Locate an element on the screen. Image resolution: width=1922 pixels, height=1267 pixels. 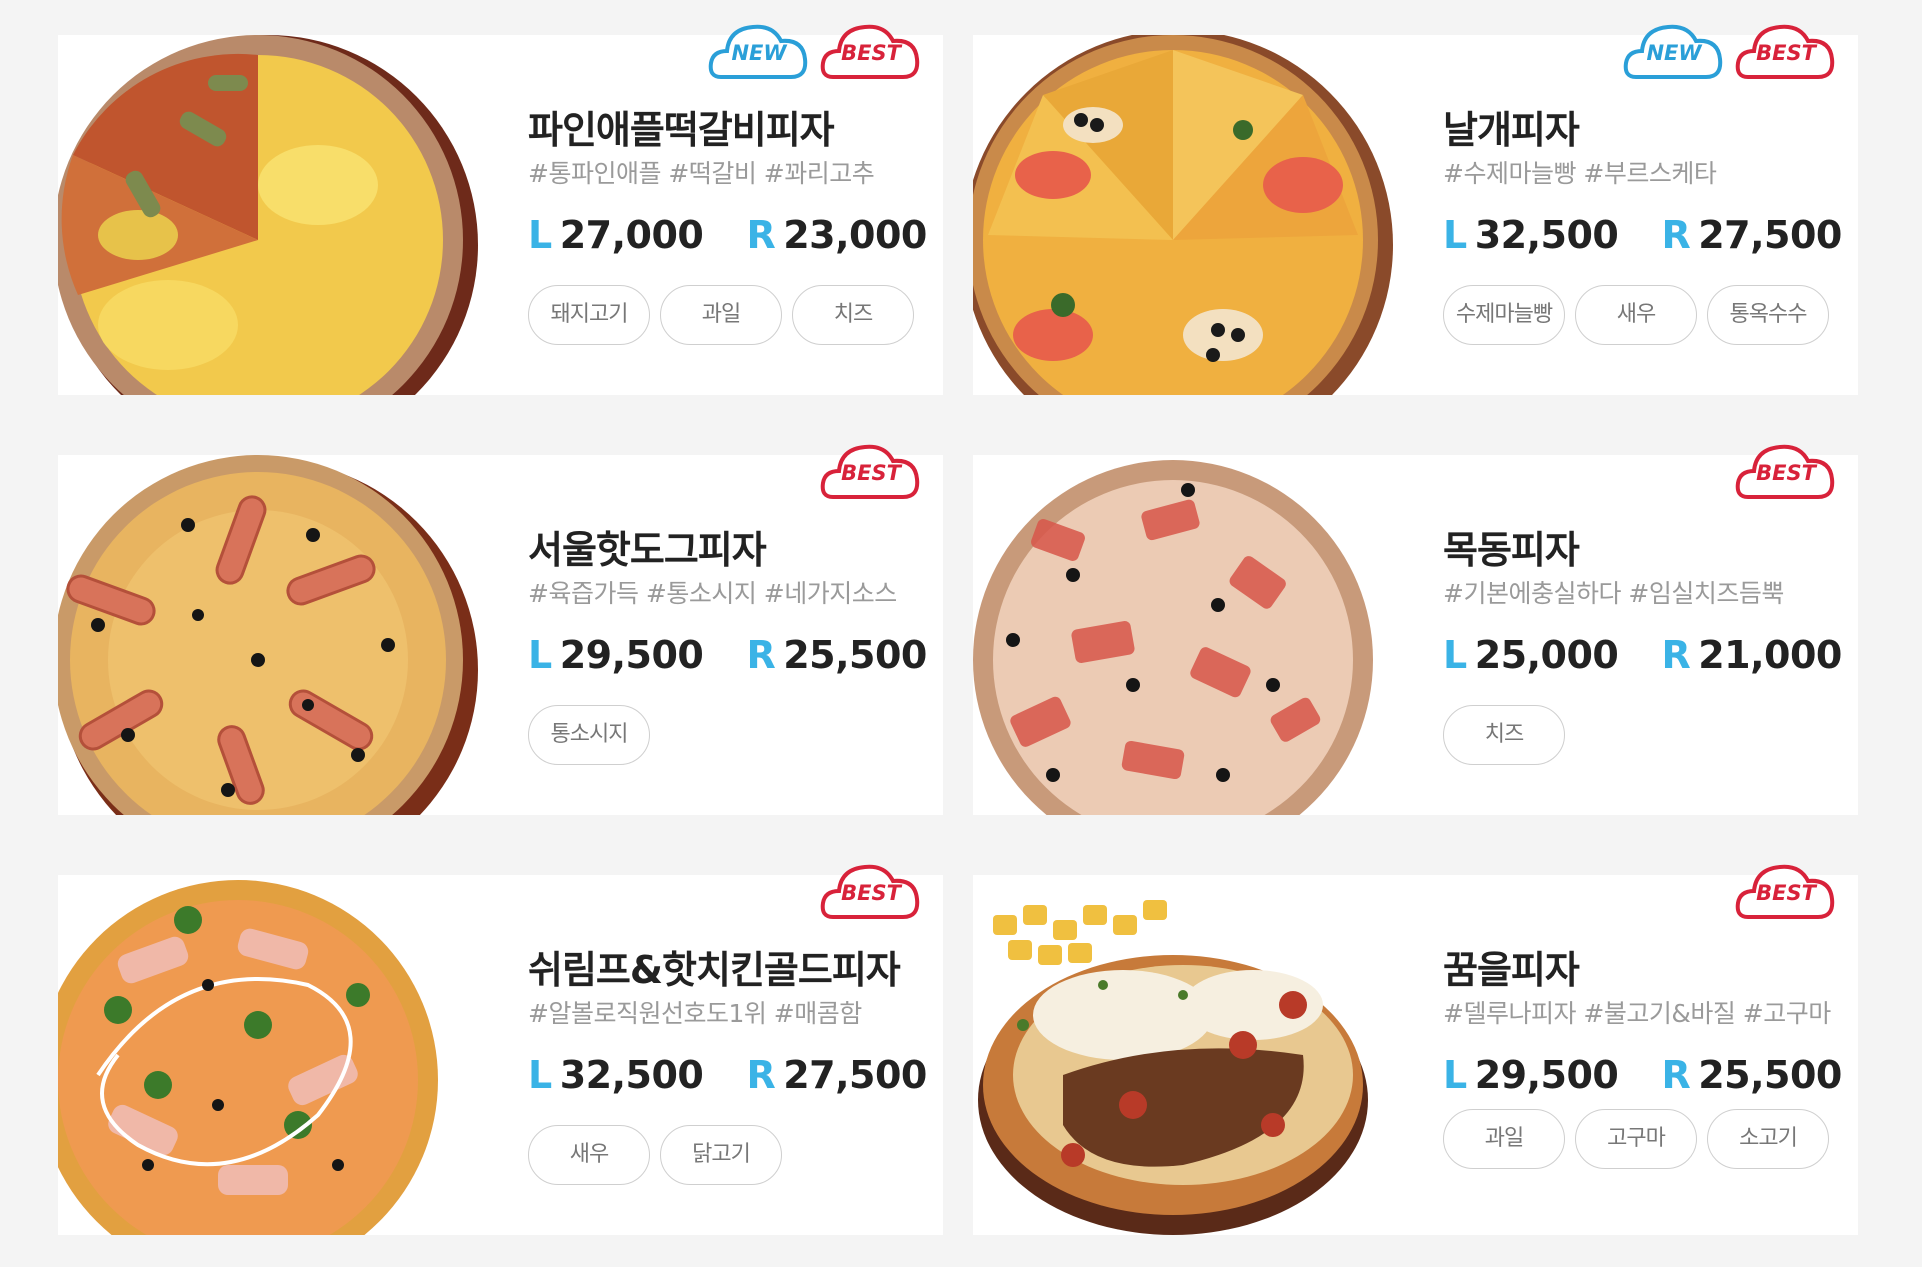
price-regular: R 21,000 is located at coordinates (1751, 655).